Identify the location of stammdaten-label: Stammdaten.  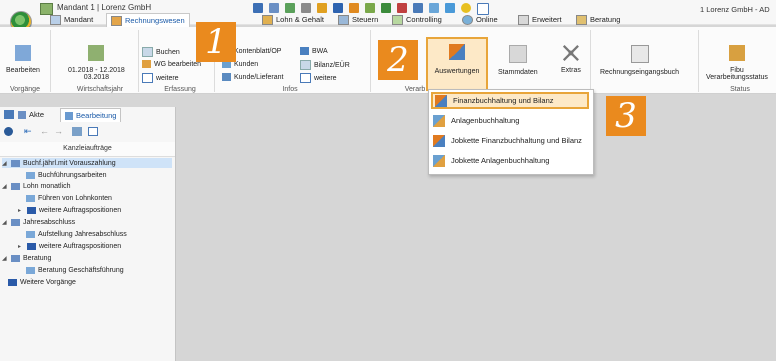
(518, 72).